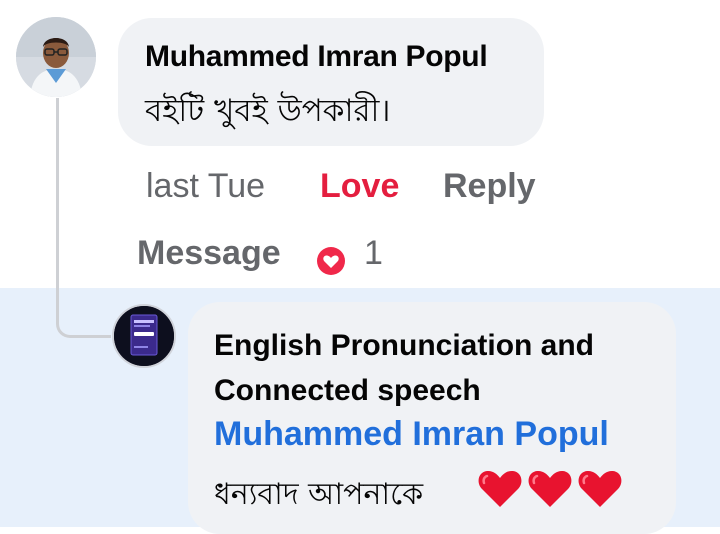 This screenshot has width=720, height=534. I want to click on mentioned-user-link: Muhammed Imran Popul, so click(411, 434).